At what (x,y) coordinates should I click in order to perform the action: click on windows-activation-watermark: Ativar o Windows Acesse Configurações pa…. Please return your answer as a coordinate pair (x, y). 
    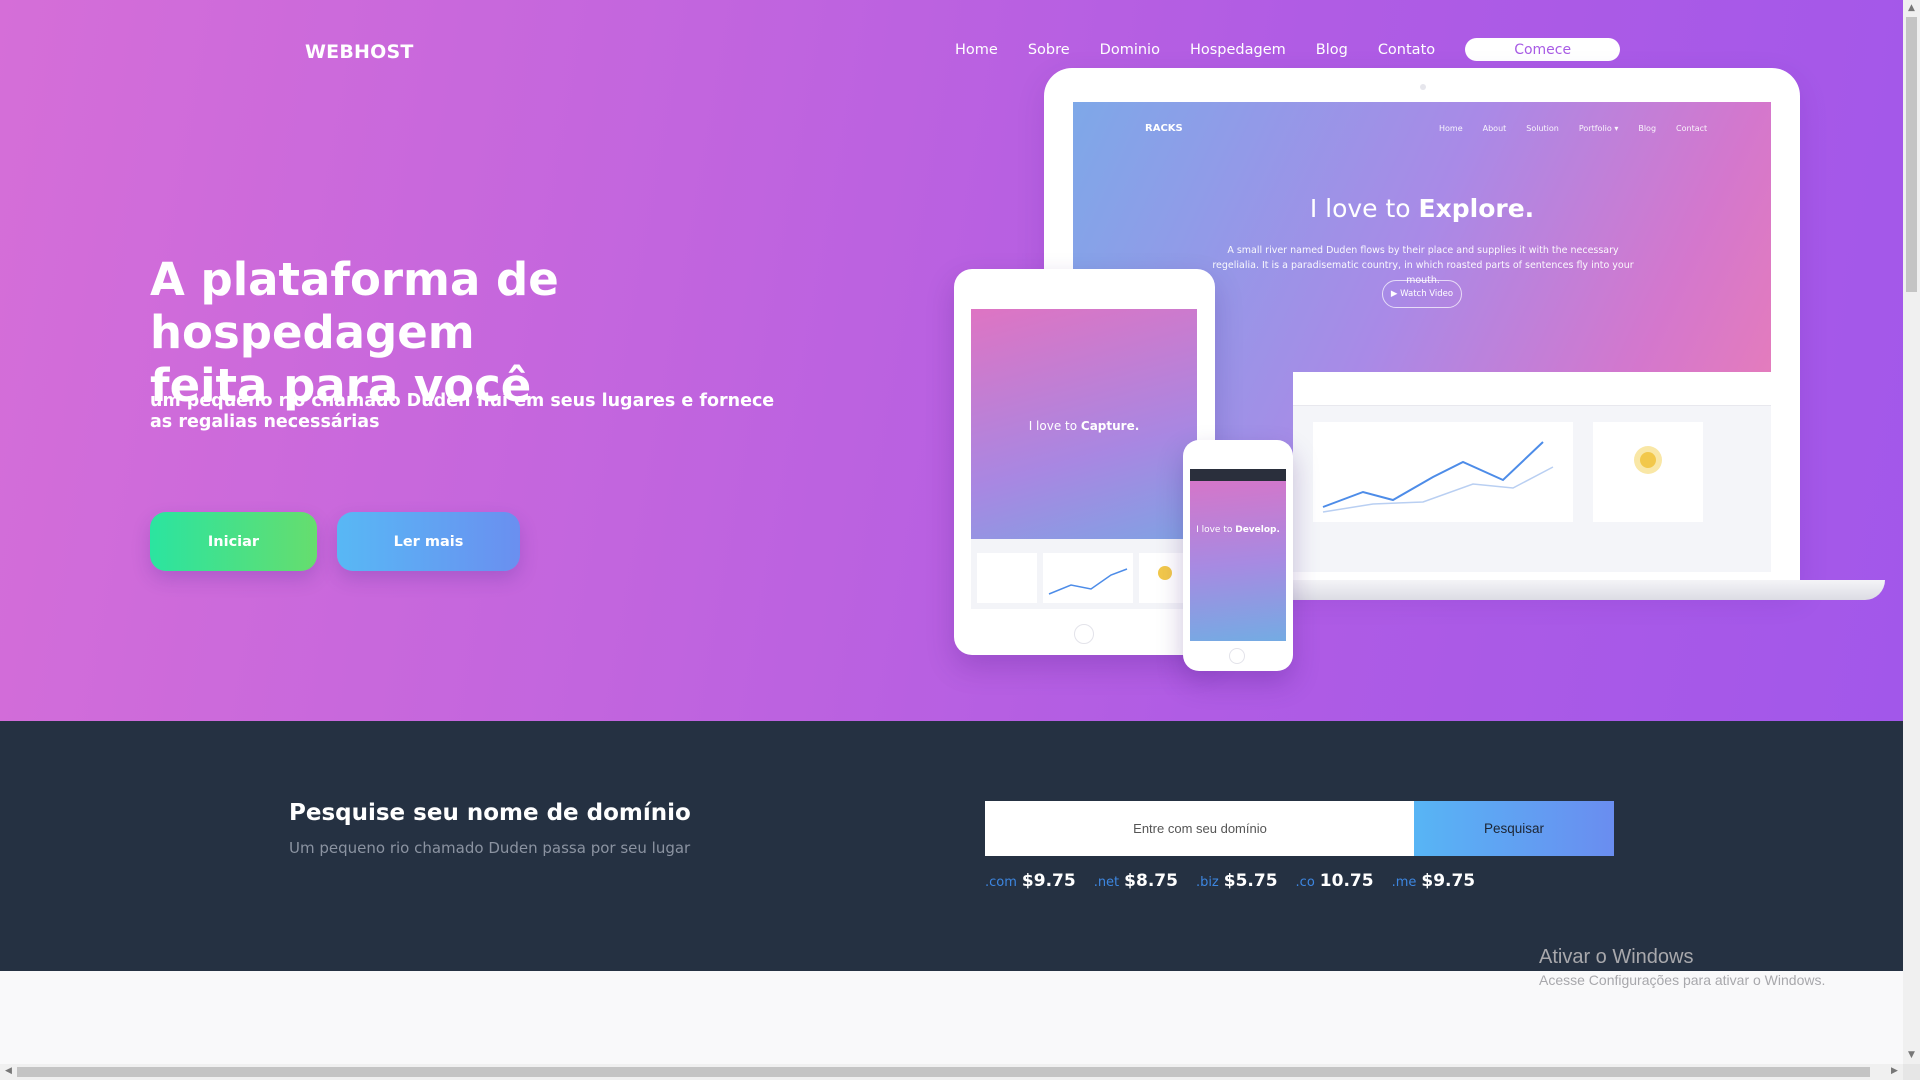
    Looking at the image, I should click on (1682, 967).